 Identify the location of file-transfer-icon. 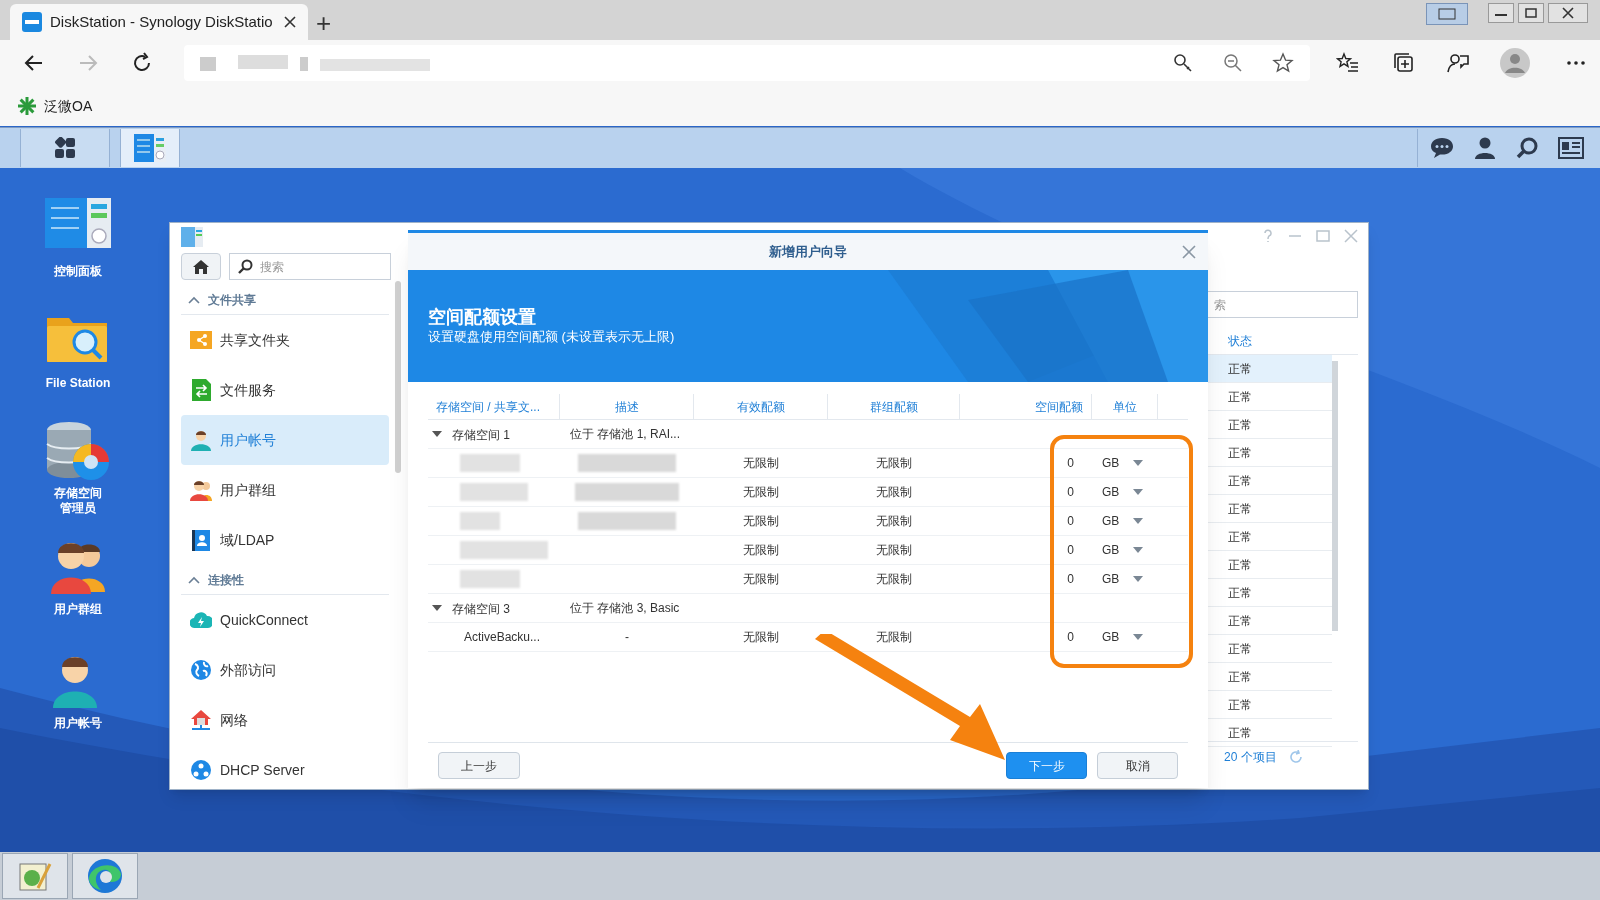
(201, 390).